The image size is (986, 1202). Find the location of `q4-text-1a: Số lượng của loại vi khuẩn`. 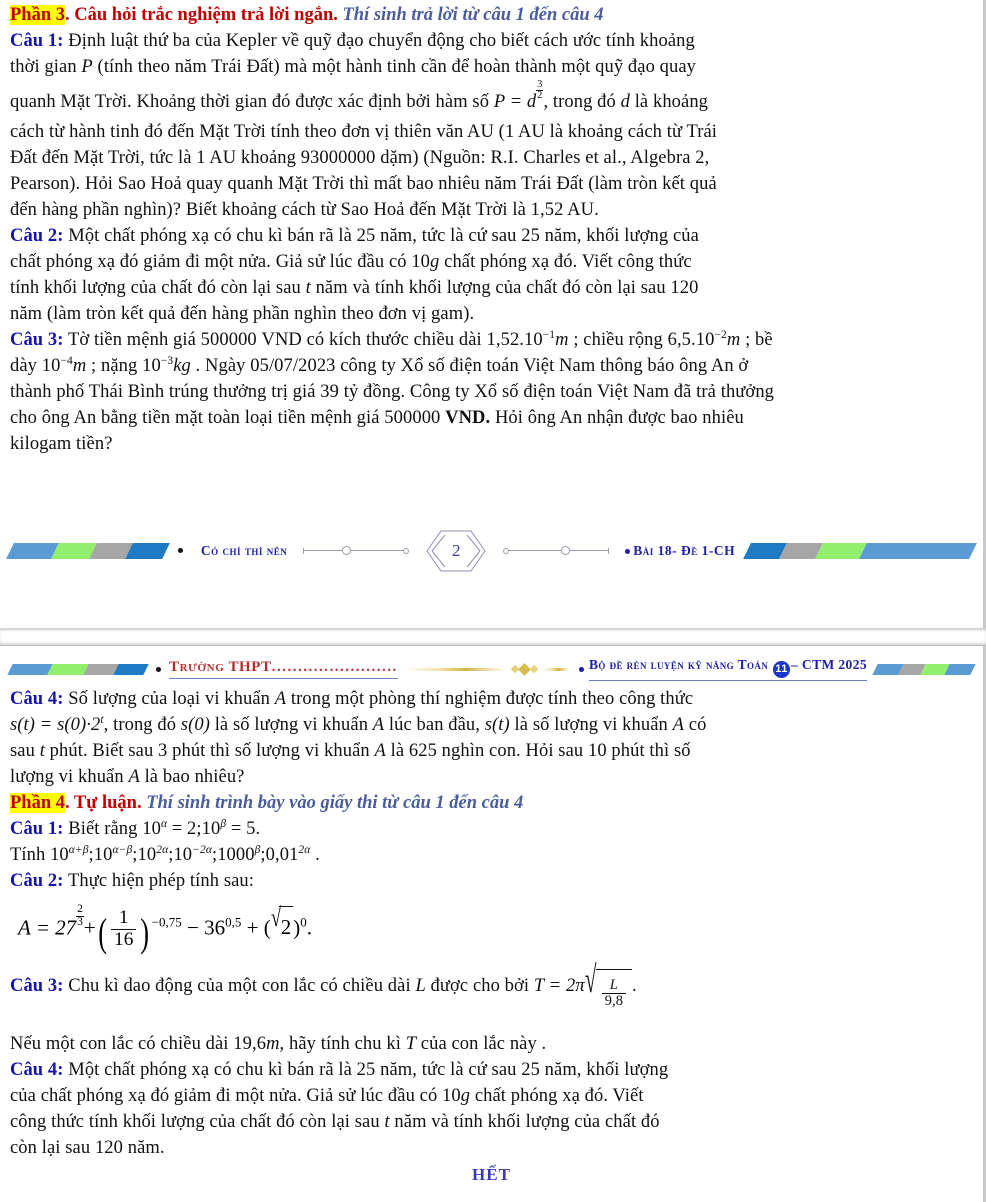

q4-text-1a: Số lượng của loại vi khuẩn is located at coordinates (169, 699).